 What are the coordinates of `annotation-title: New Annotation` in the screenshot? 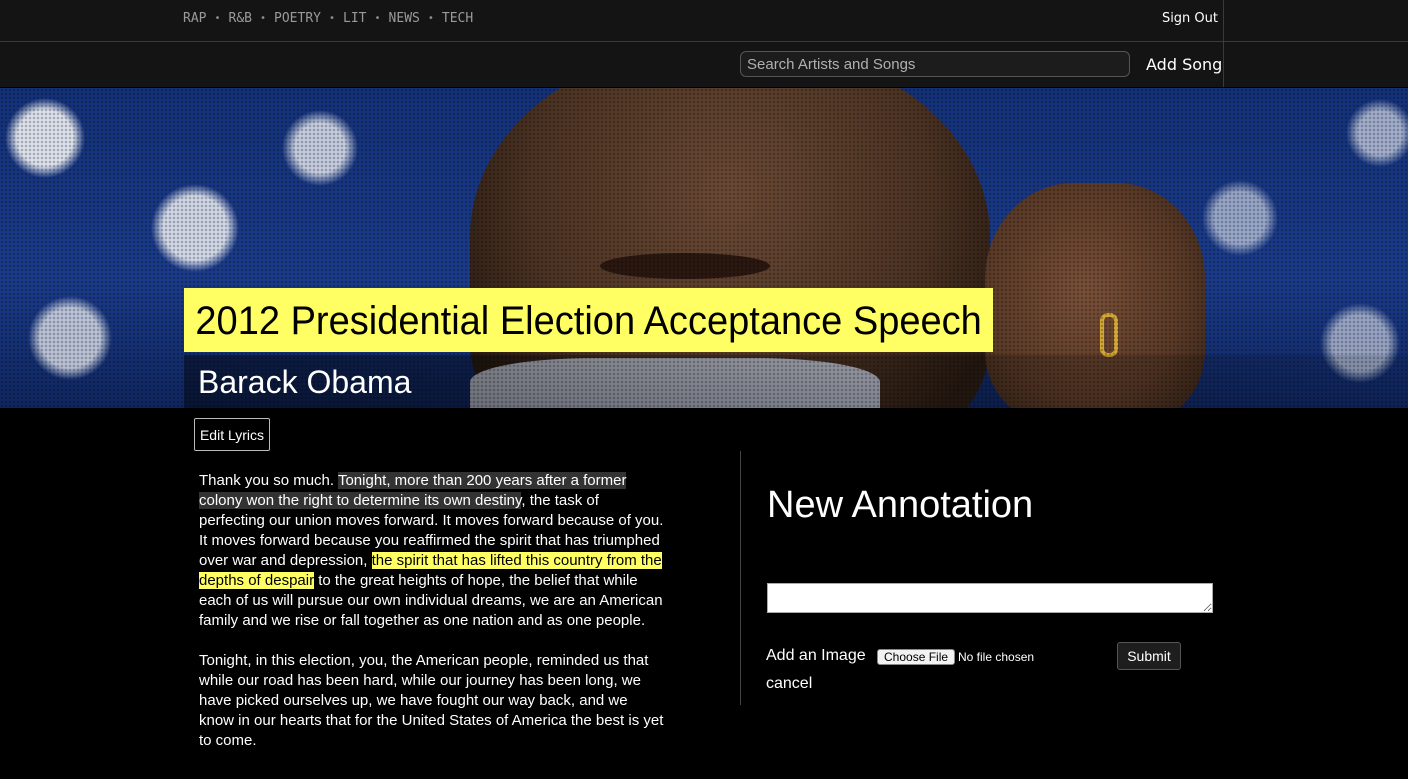 It's located at (900, 505).